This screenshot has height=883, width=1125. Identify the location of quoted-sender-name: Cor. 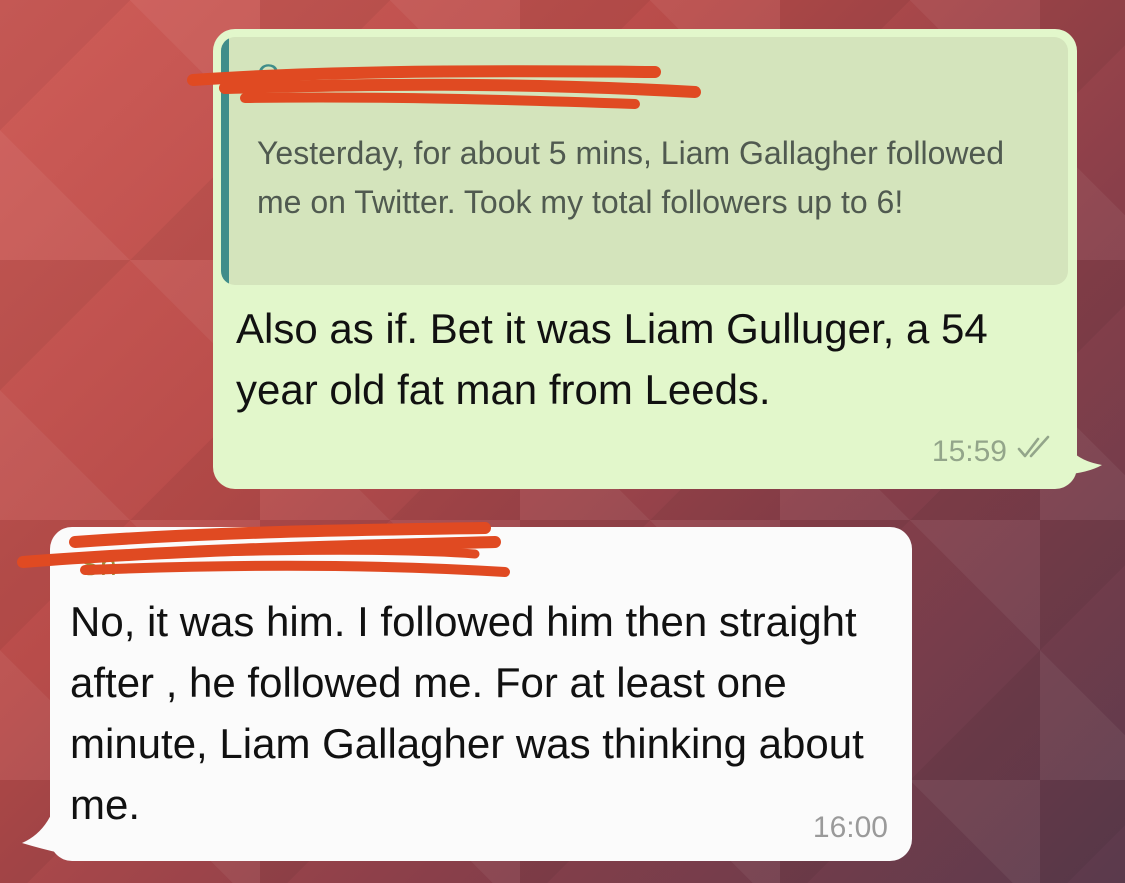
(281, 74).